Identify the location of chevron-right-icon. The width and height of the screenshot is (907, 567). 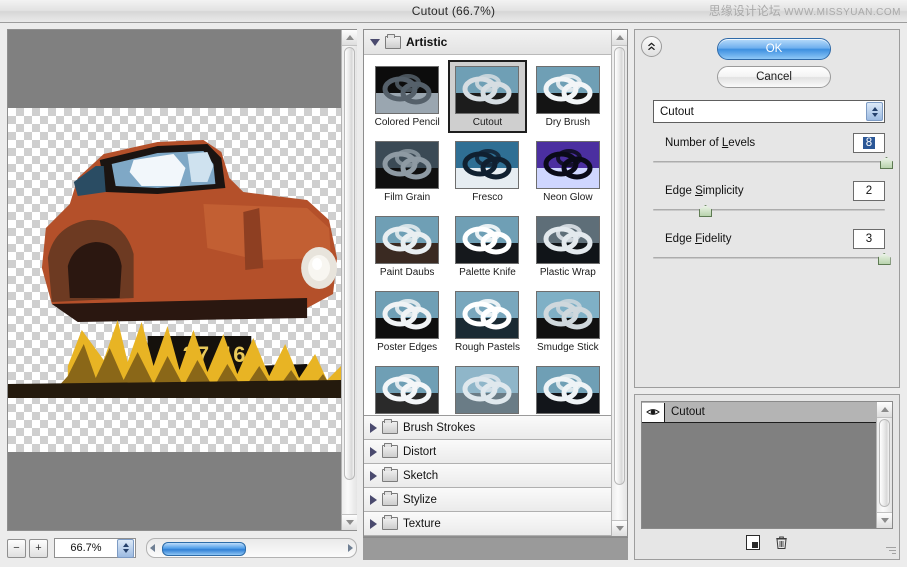
(350, 548).